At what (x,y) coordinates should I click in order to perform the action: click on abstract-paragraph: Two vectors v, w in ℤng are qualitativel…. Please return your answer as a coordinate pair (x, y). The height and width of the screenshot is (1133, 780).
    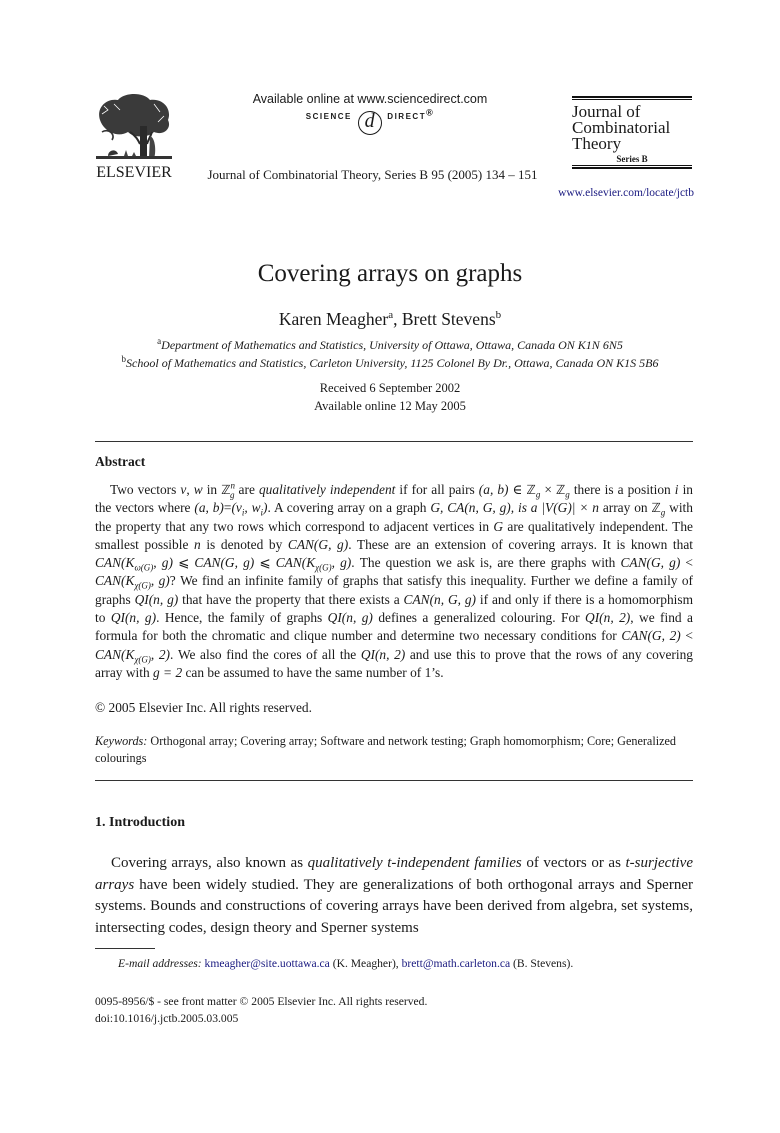
    Looking at the image, I should click on (394, 580).